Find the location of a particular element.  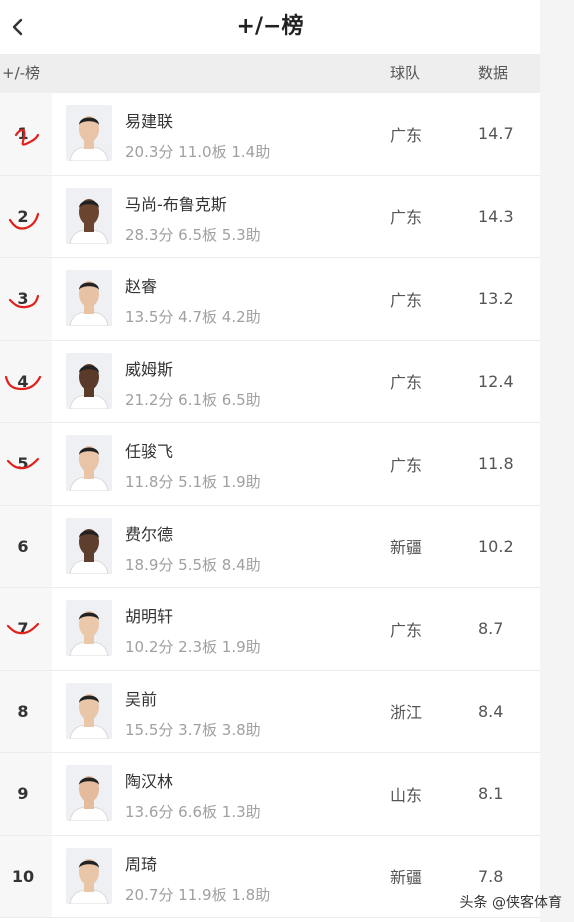

player-stats: 13.6分 6.6板 1.3助 is located at coordinates (193, 812).